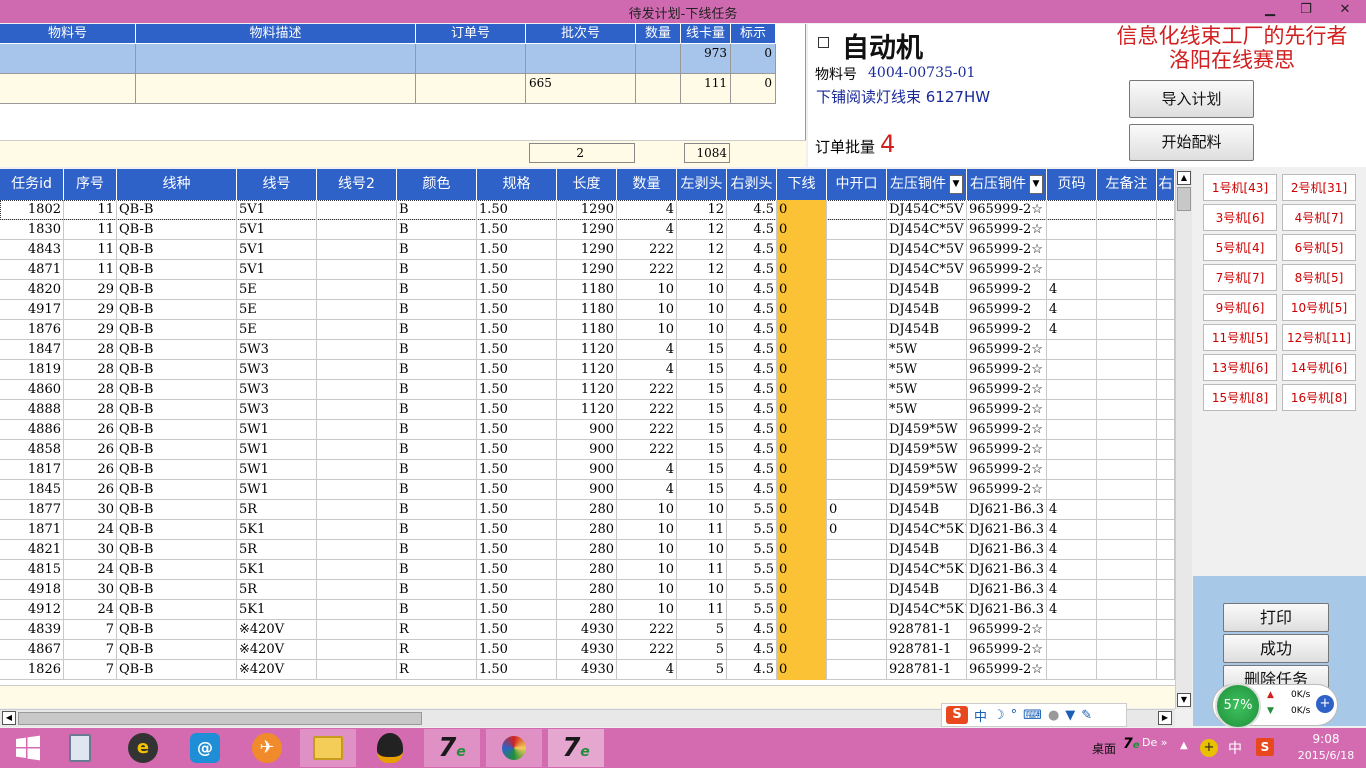 This screenshot has height=768, width=1366. I want to click on top-cell, so click(276, 89).